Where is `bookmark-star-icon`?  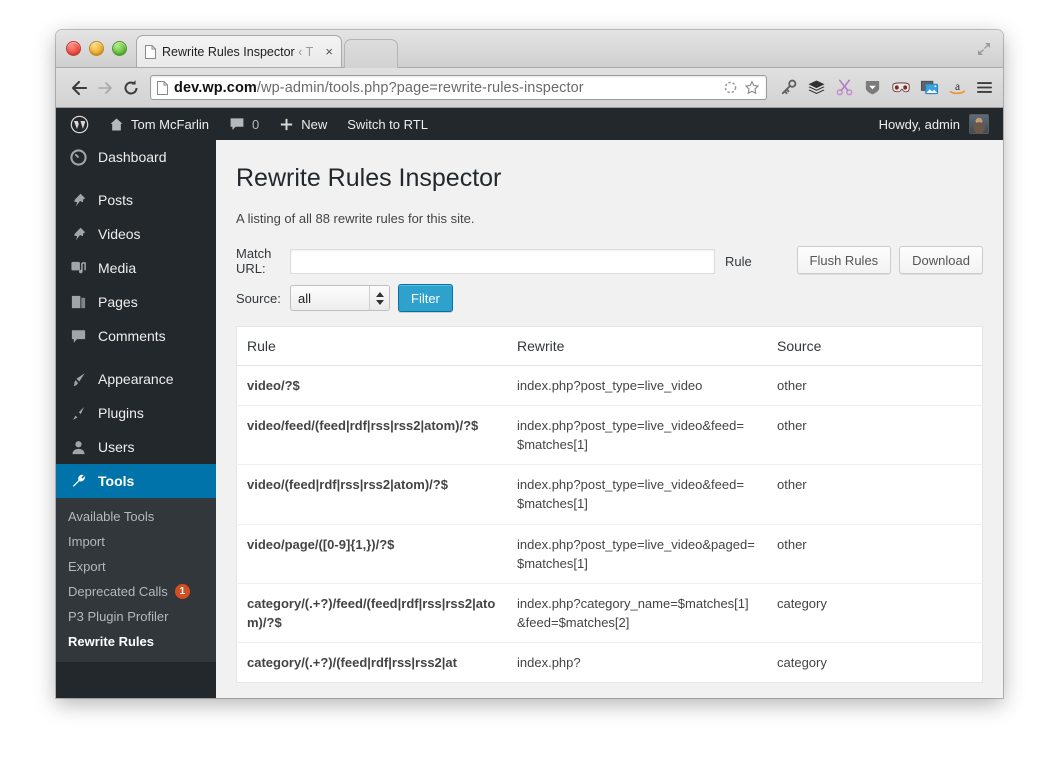 bookmark-star-icon is located at coordinates (752, 87).